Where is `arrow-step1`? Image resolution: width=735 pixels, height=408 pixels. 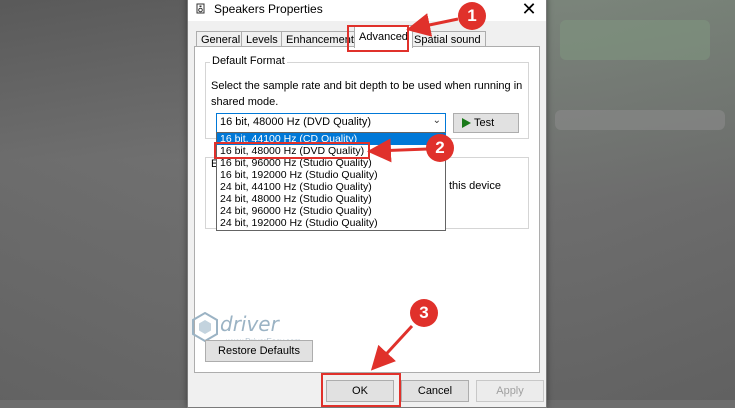
arrow-step1 is located at coordinates (432, 25).